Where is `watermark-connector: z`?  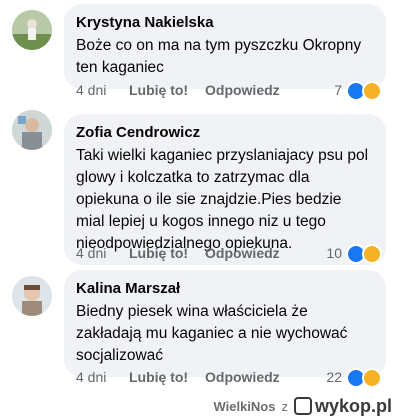 watermark-connector: z is located at coordinates (284, 406).